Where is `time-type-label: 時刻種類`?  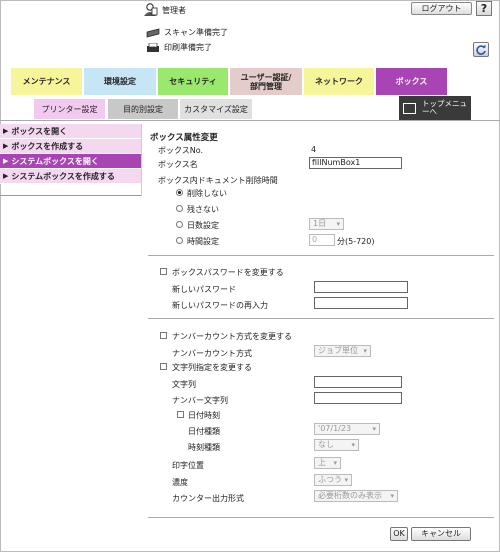 time-type-label: 時刻種類 is located at coordinates (204, 447).